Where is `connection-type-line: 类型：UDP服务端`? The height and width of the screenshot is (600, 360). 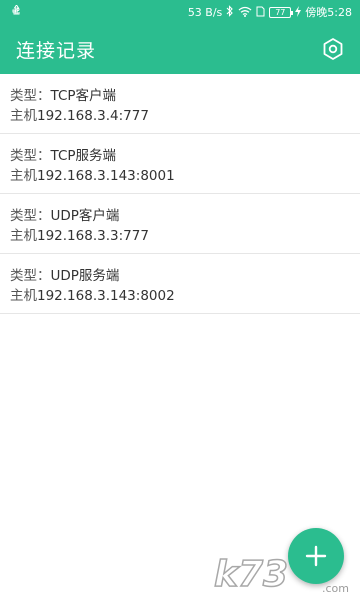
connection-type-line: 类型：UDP服务端 is located at coordinates (180, 276).